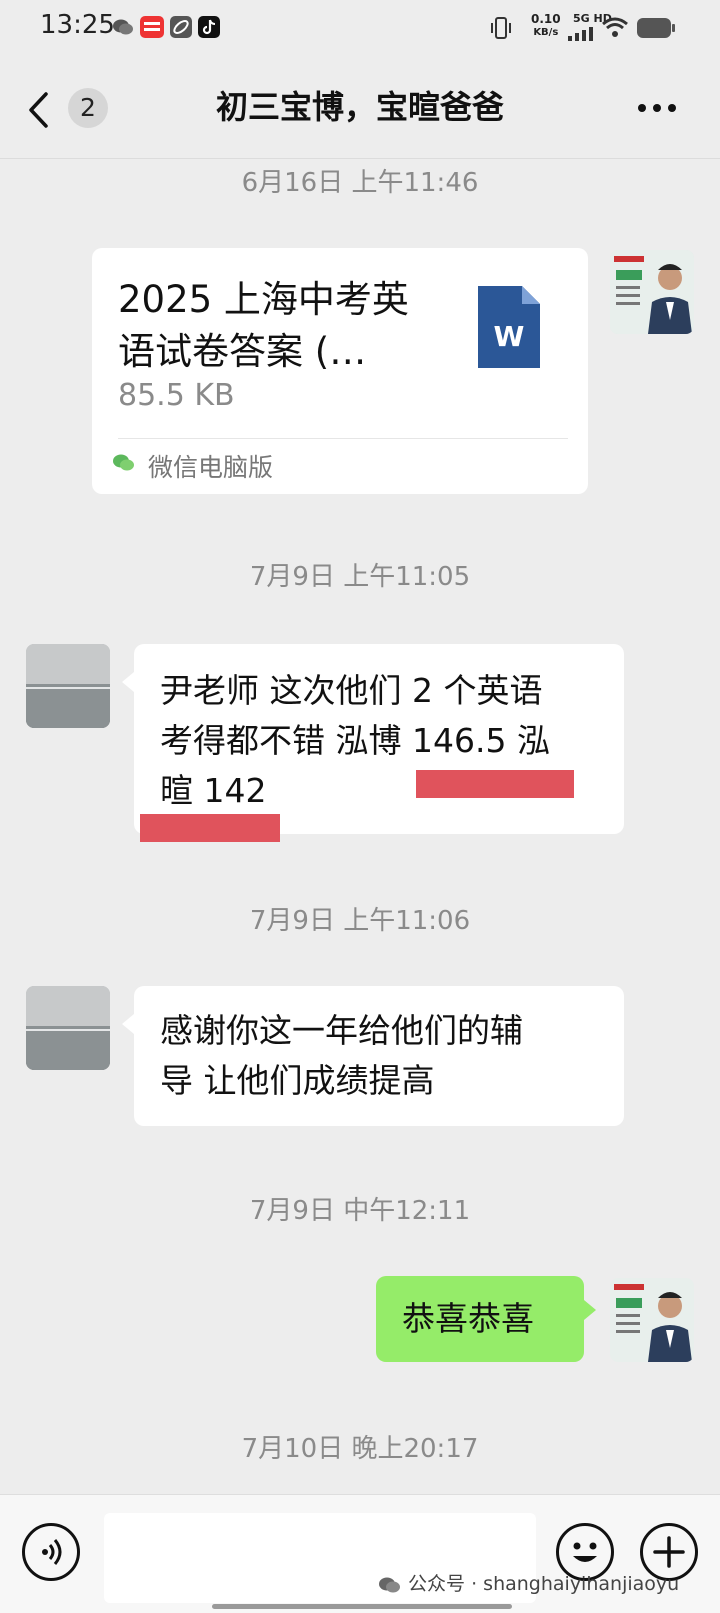 This screenshot has width=720, height=1613. I want to click on more-dots-icon, so click(657, 108).